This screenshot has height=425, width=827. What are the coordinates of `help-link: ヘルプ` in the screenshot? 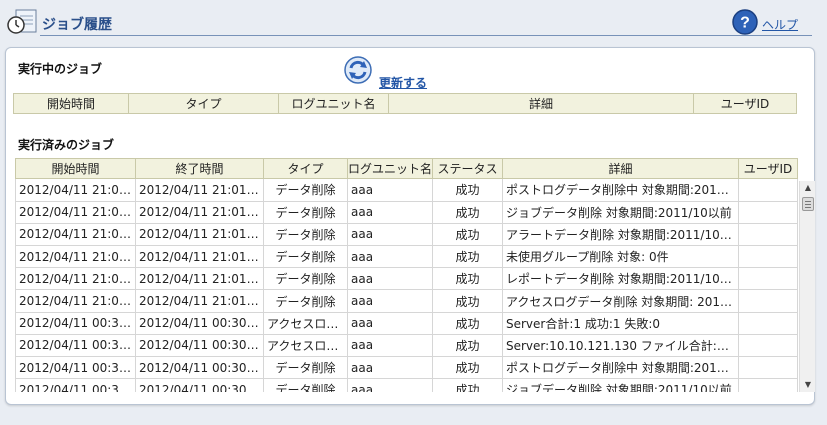 It's located at (780, 24).